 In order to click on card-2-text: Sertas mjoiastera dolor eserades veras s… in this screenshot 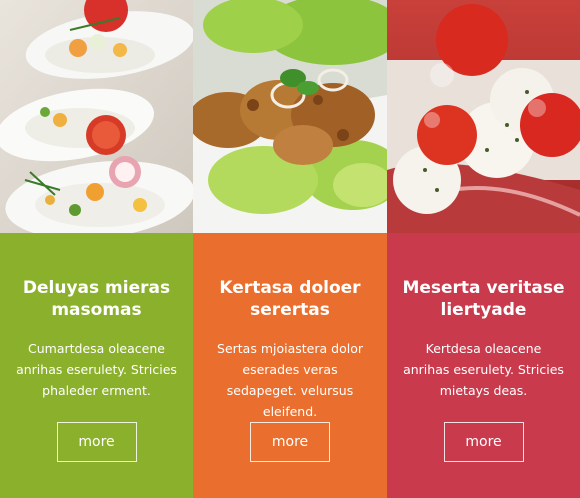, I will do `click(290, 380)`.